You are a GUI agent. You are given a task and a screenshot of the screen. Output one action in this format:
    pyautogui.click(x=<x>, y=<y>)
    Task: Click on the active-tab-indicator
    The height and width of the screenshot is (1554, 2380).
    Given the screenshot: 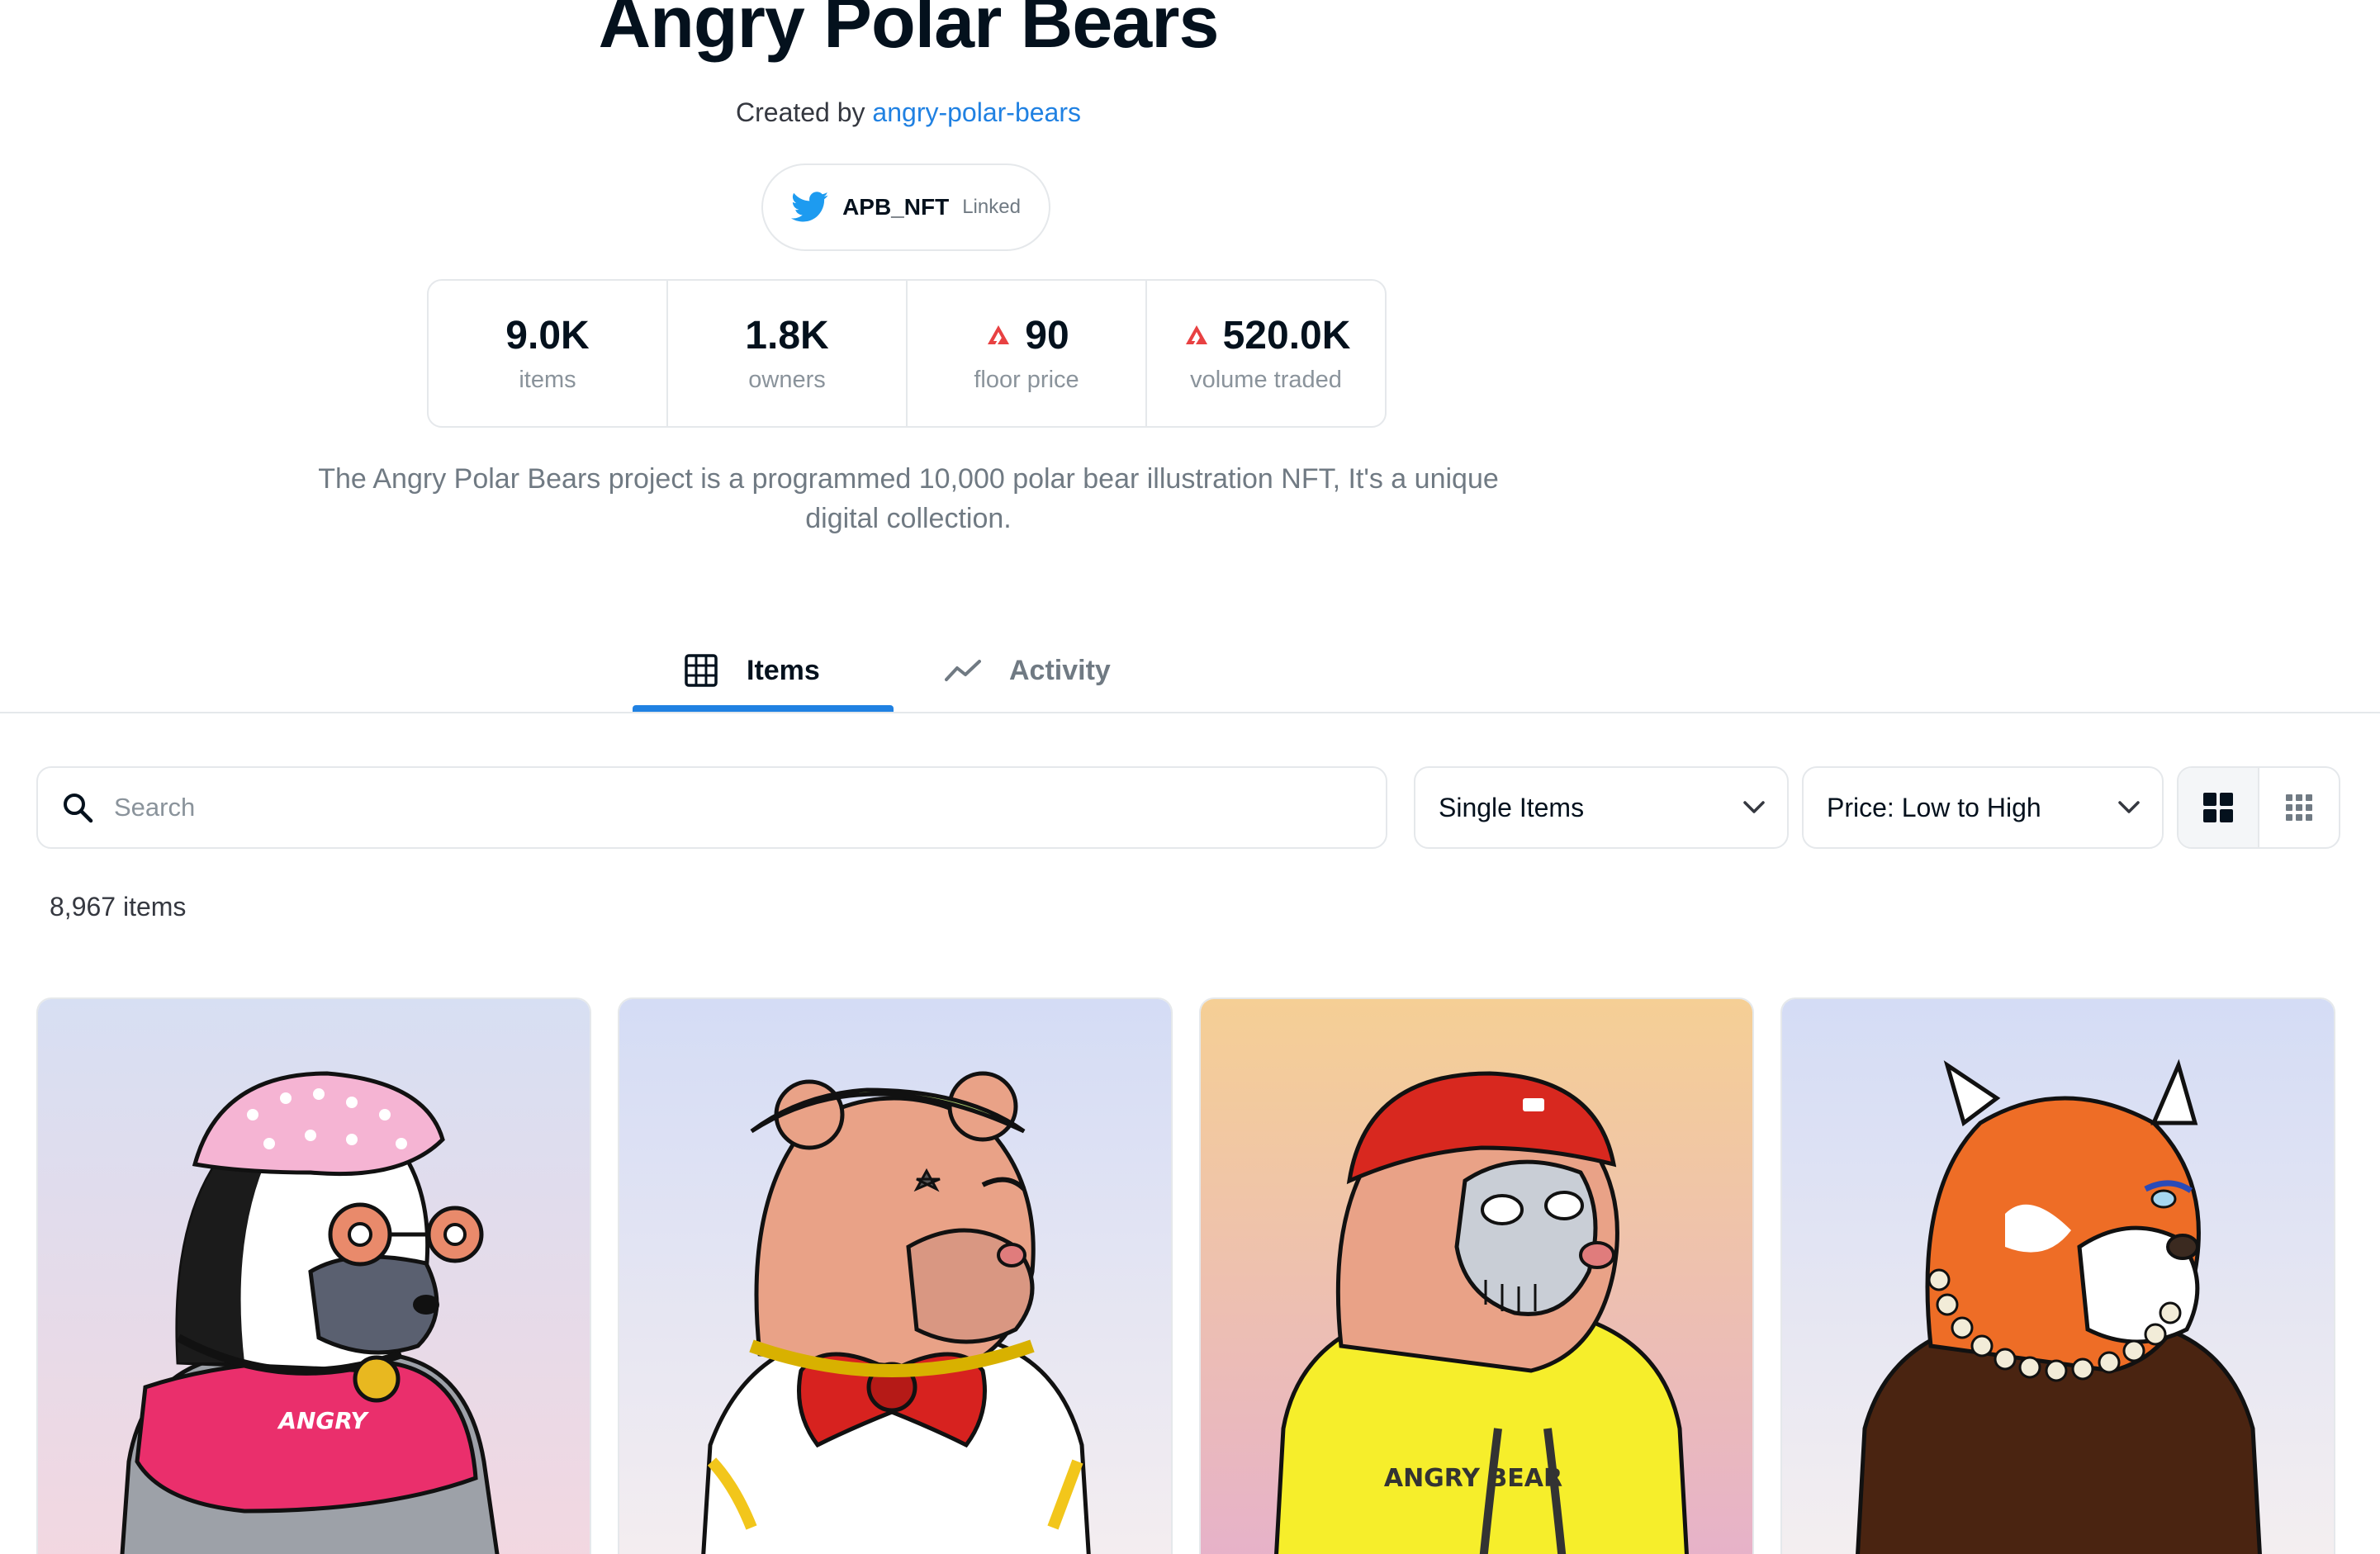 What is the action you would take?
    pyautogui.click(x=763, y=709)
    